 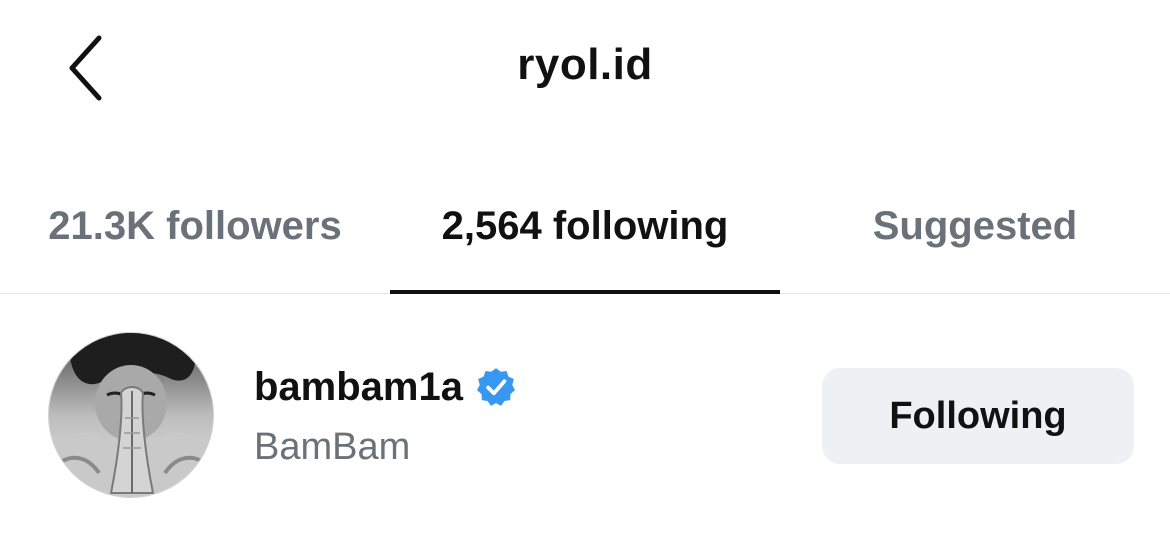 What do you see at coordinates (358, 387) in the screenshot?
I see `username: bambam1a` at bounding box center [358, 387].